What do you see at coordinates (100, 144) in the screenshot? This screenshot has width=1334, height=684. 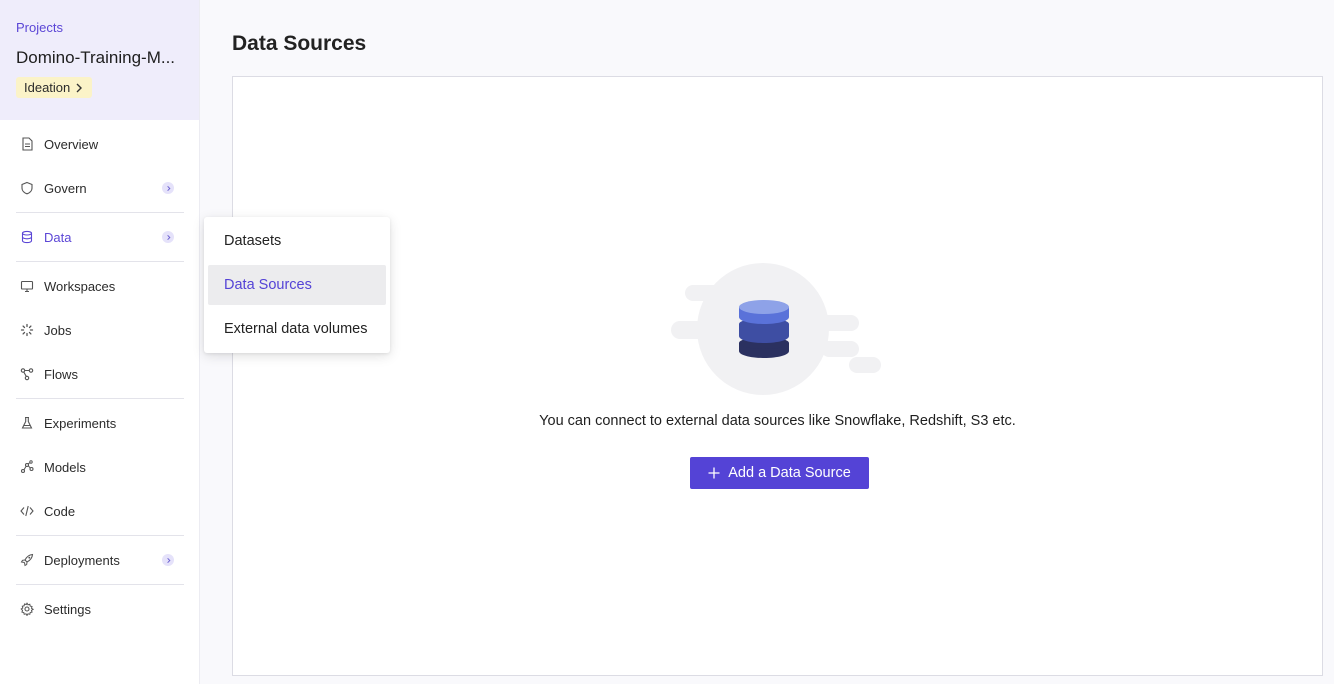 I see `sidebar-item-overview: Overview` at bounding box center [100, 144].